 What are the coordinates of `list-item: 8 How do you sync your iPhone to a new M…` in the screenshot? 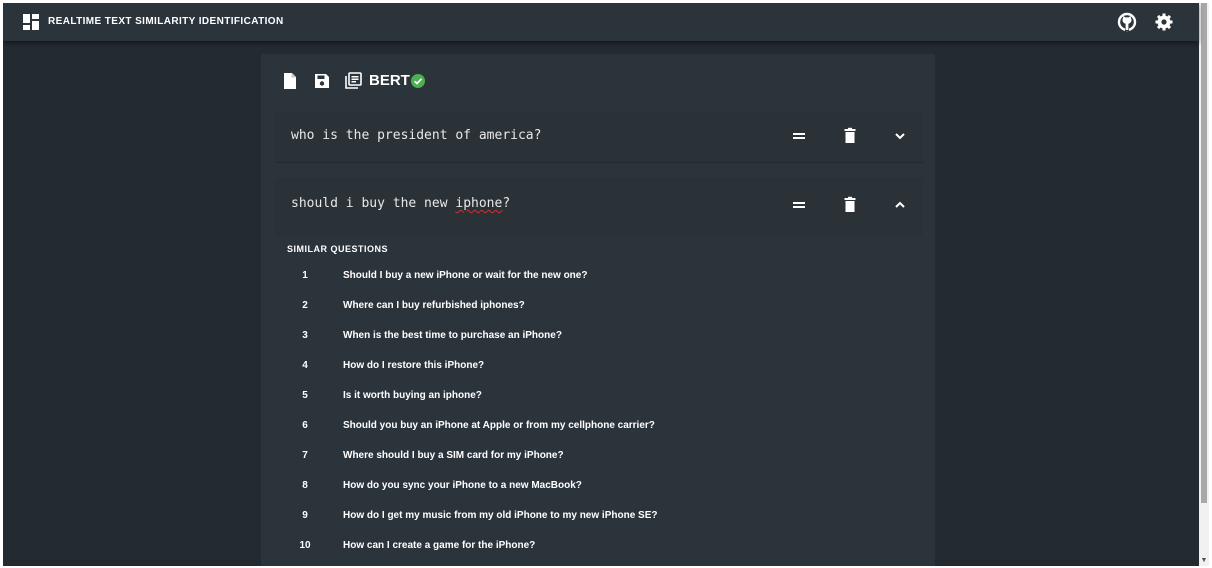 It's located at (602, 487).